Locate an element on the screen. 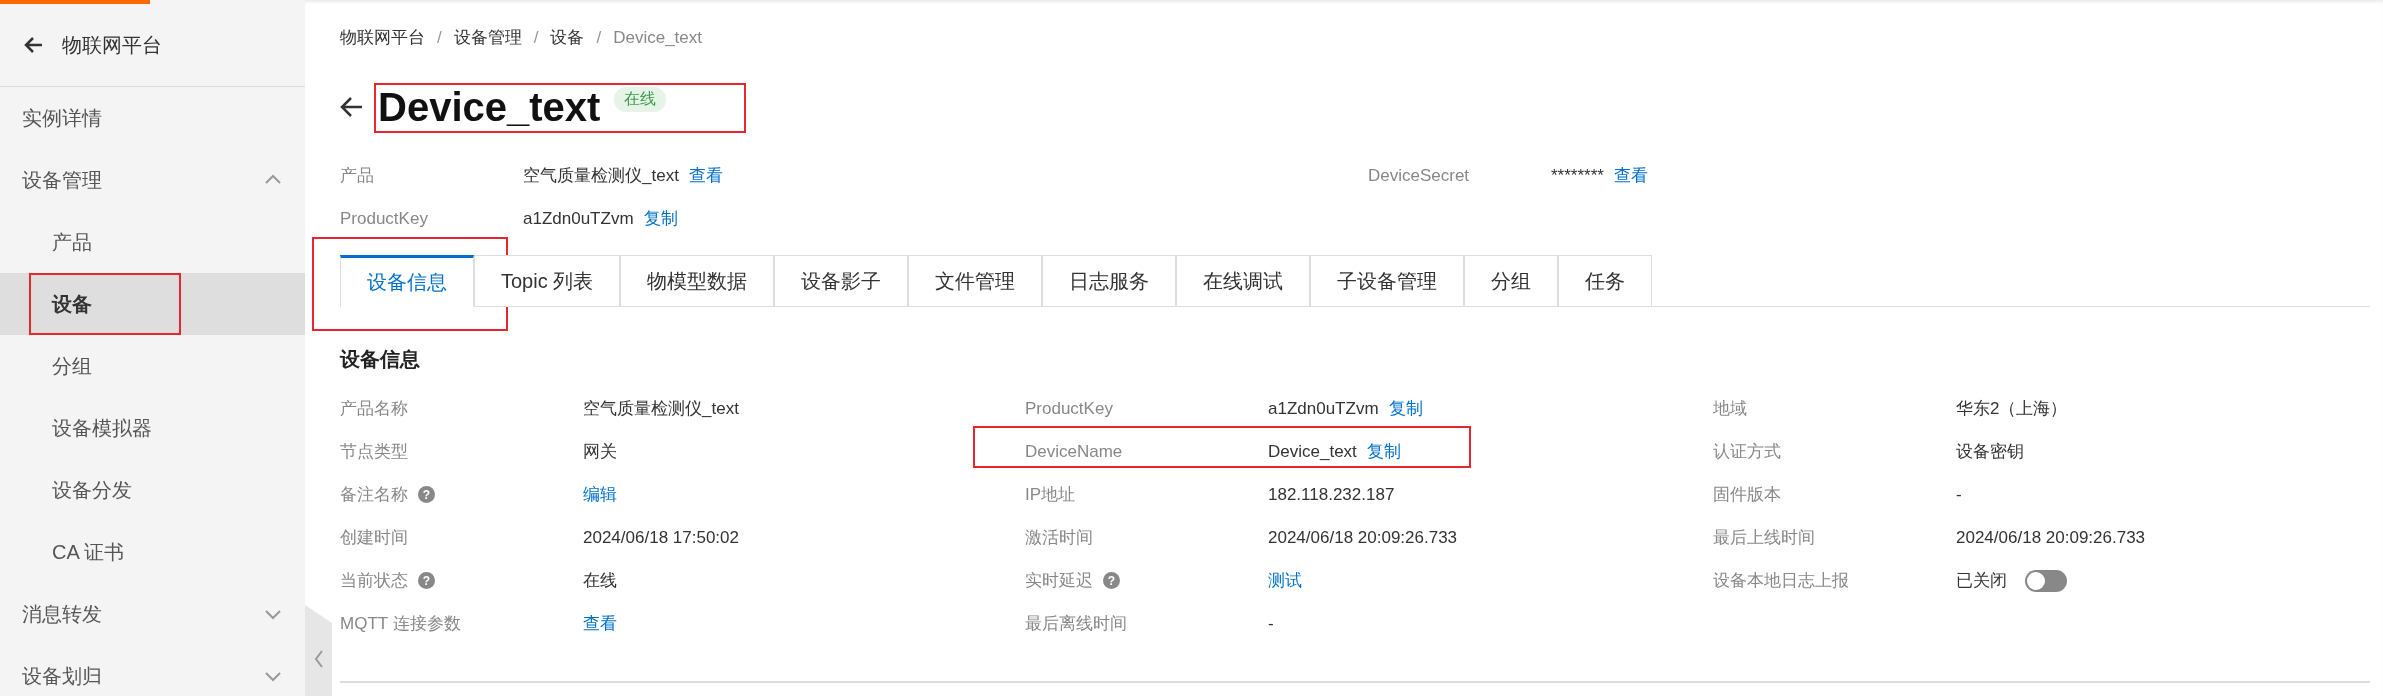  field-label: 产品名称 is located at coordinates (374, 409).